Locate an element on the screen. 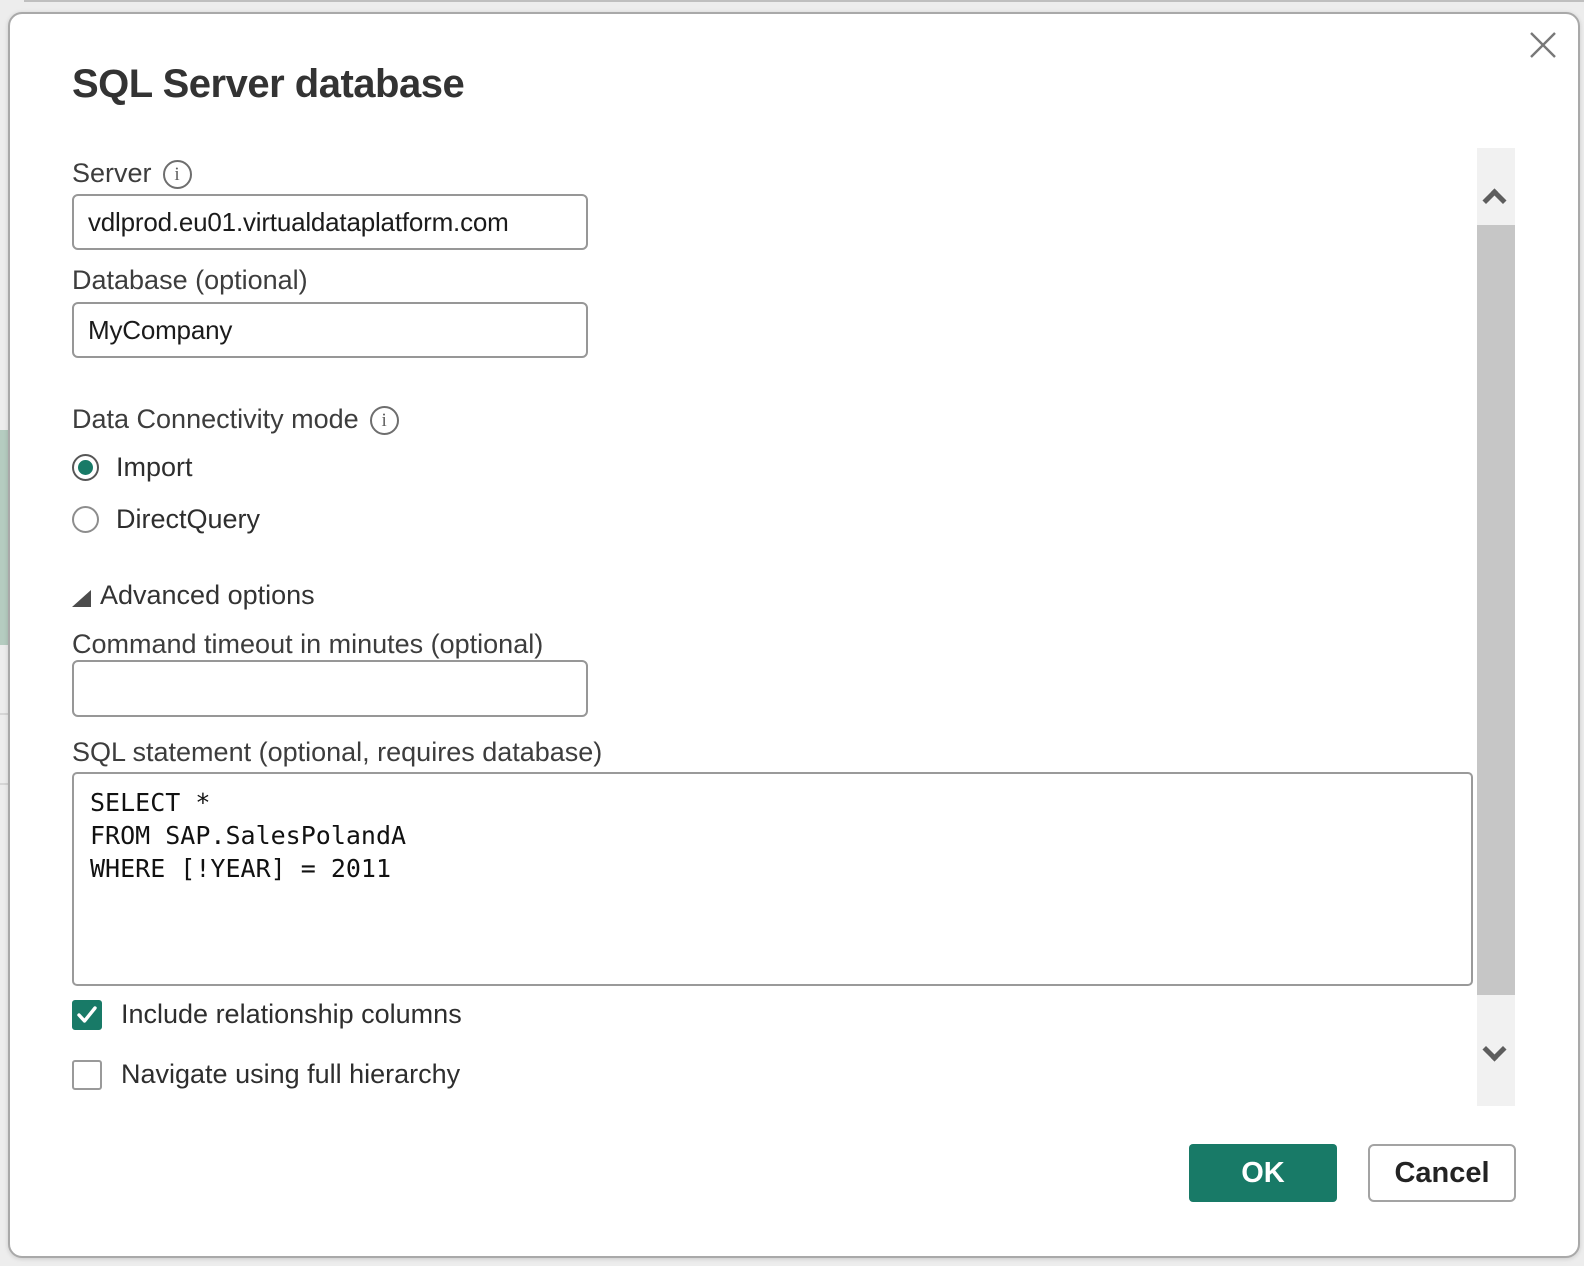  scroll-down-icon is located at coordinates (1494, 1049).